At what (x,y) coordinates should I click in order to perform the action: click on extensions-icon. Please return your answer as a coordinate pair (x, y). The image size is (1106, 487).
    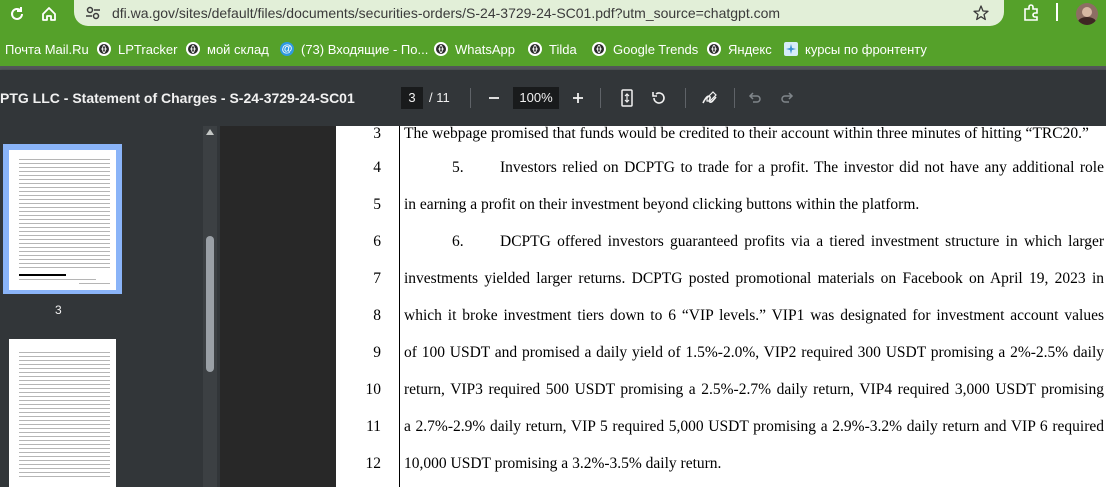
    Looking at the image, I should click on (1031, 15).